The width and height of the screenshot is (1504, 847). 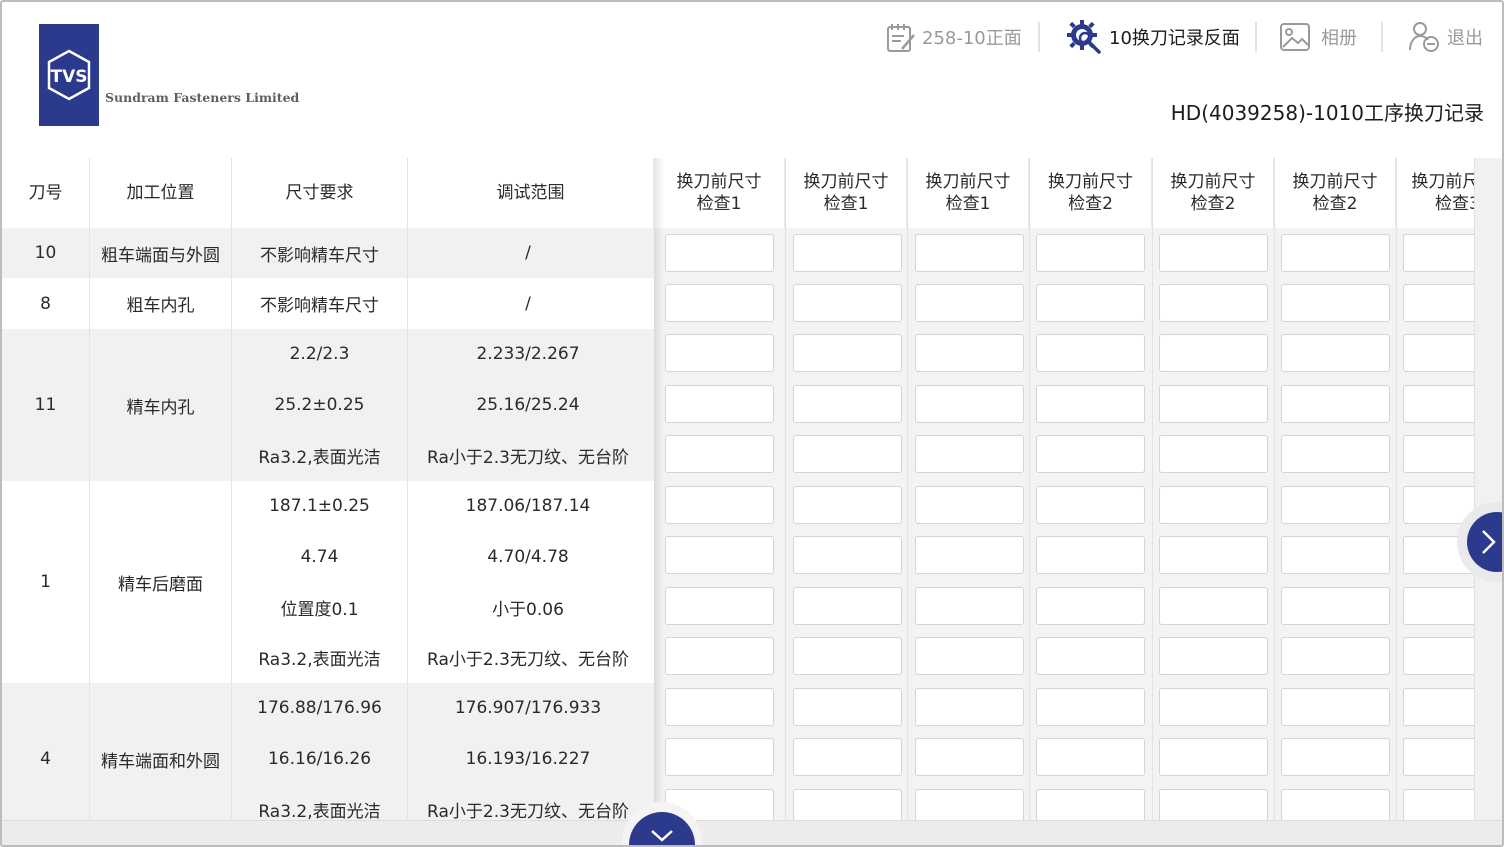 What do you see at coordinates (719, 353) in the screenshot?
I see `check-input-r3-c1` at bounding box center [719, 353].